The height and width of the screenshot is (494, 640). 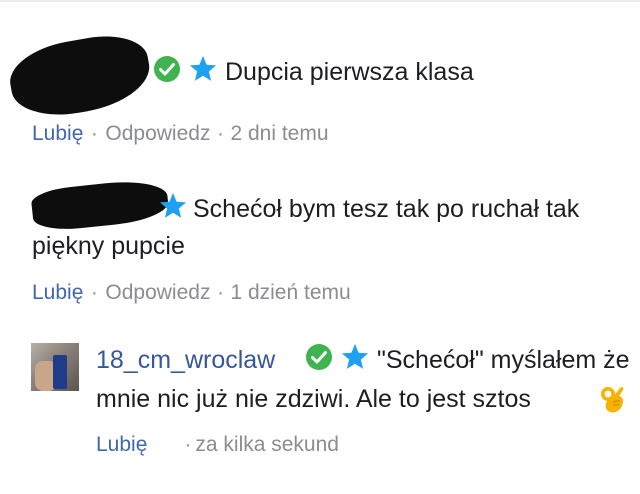 What do you see at coordinates (279, 133) in the screenshot?
I see `timestamp: 2 dni temu` at bounding box center [279, 133].